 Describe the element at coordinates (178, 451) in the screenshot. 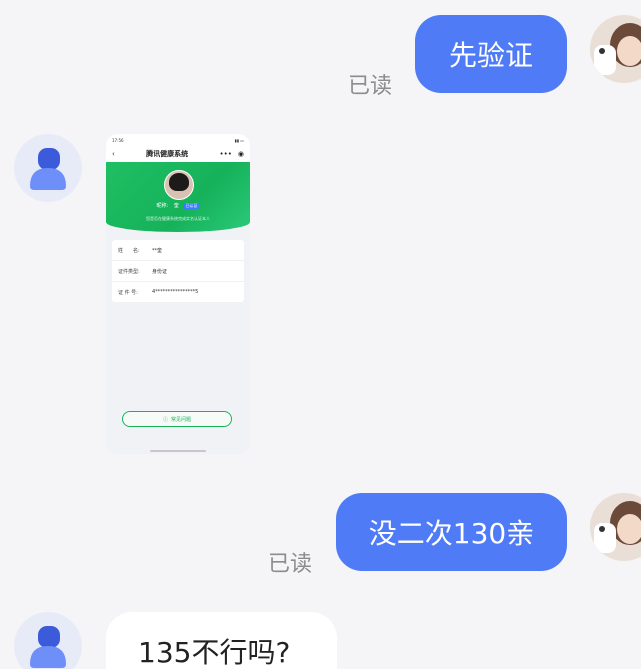

I see `home-indicator` at that location.